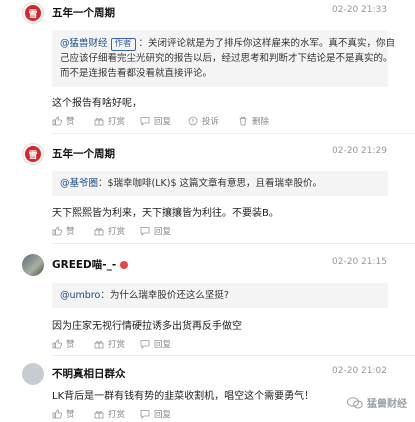 The height and width of the screenshot is (422, 415). Describe the element at coordinates (211, 122) in the screenshot. I see `report-label: 投诉` at that location.